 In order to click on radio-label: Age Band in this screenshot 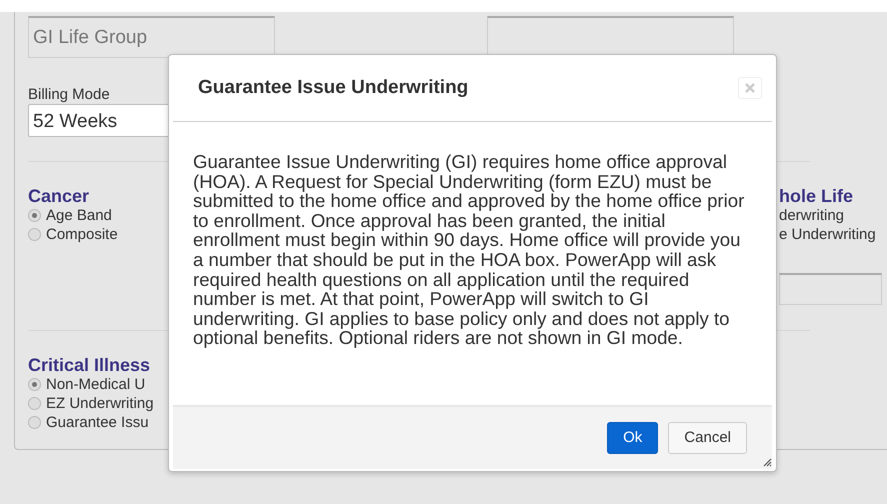, I will do `click(79, 215)`.